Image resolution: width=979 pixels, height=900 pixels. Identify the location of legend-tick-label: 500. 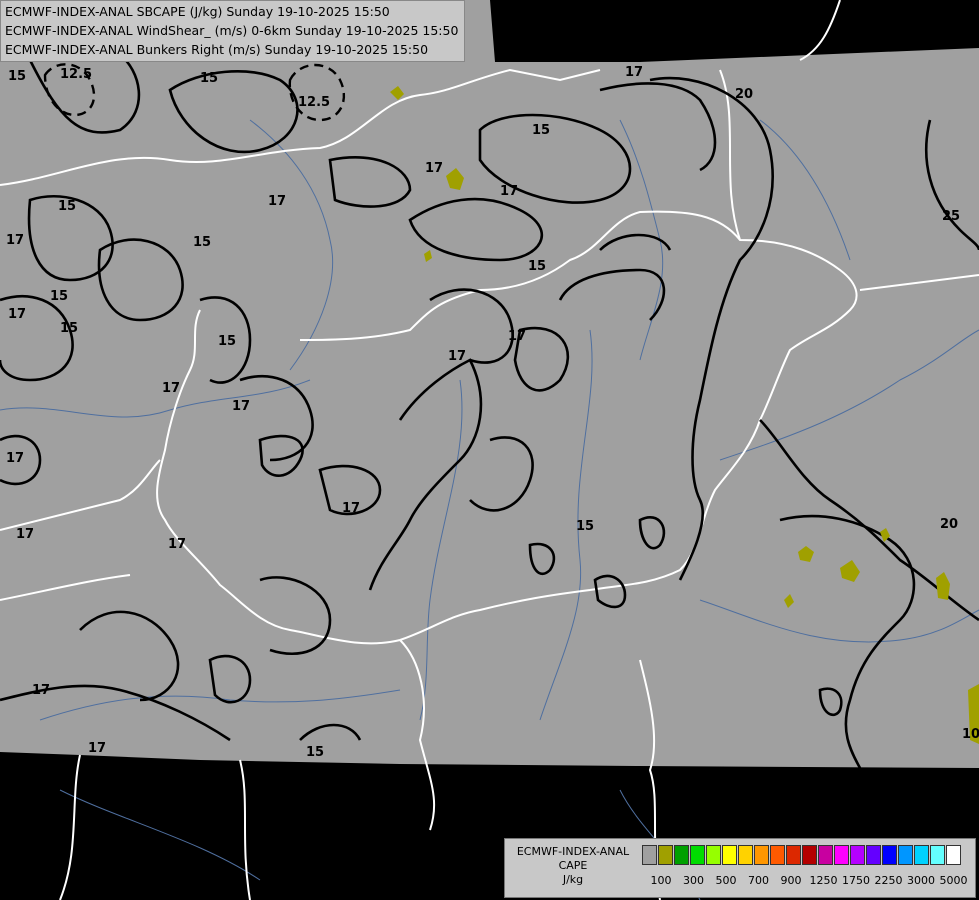
(726, 880).